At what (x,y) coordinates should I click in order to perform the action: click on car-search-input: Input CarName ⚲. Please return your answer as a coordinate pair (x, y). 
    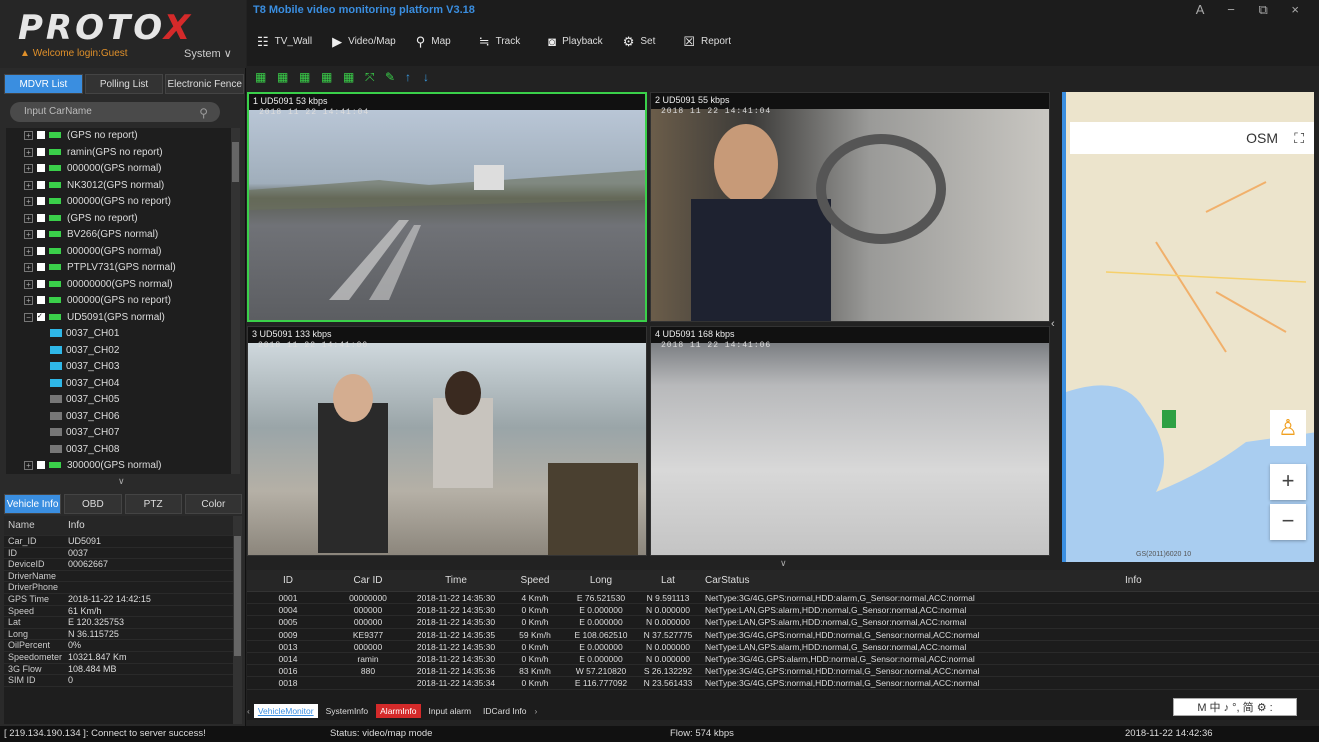
    Looking at the image, I should click on (115, 112).